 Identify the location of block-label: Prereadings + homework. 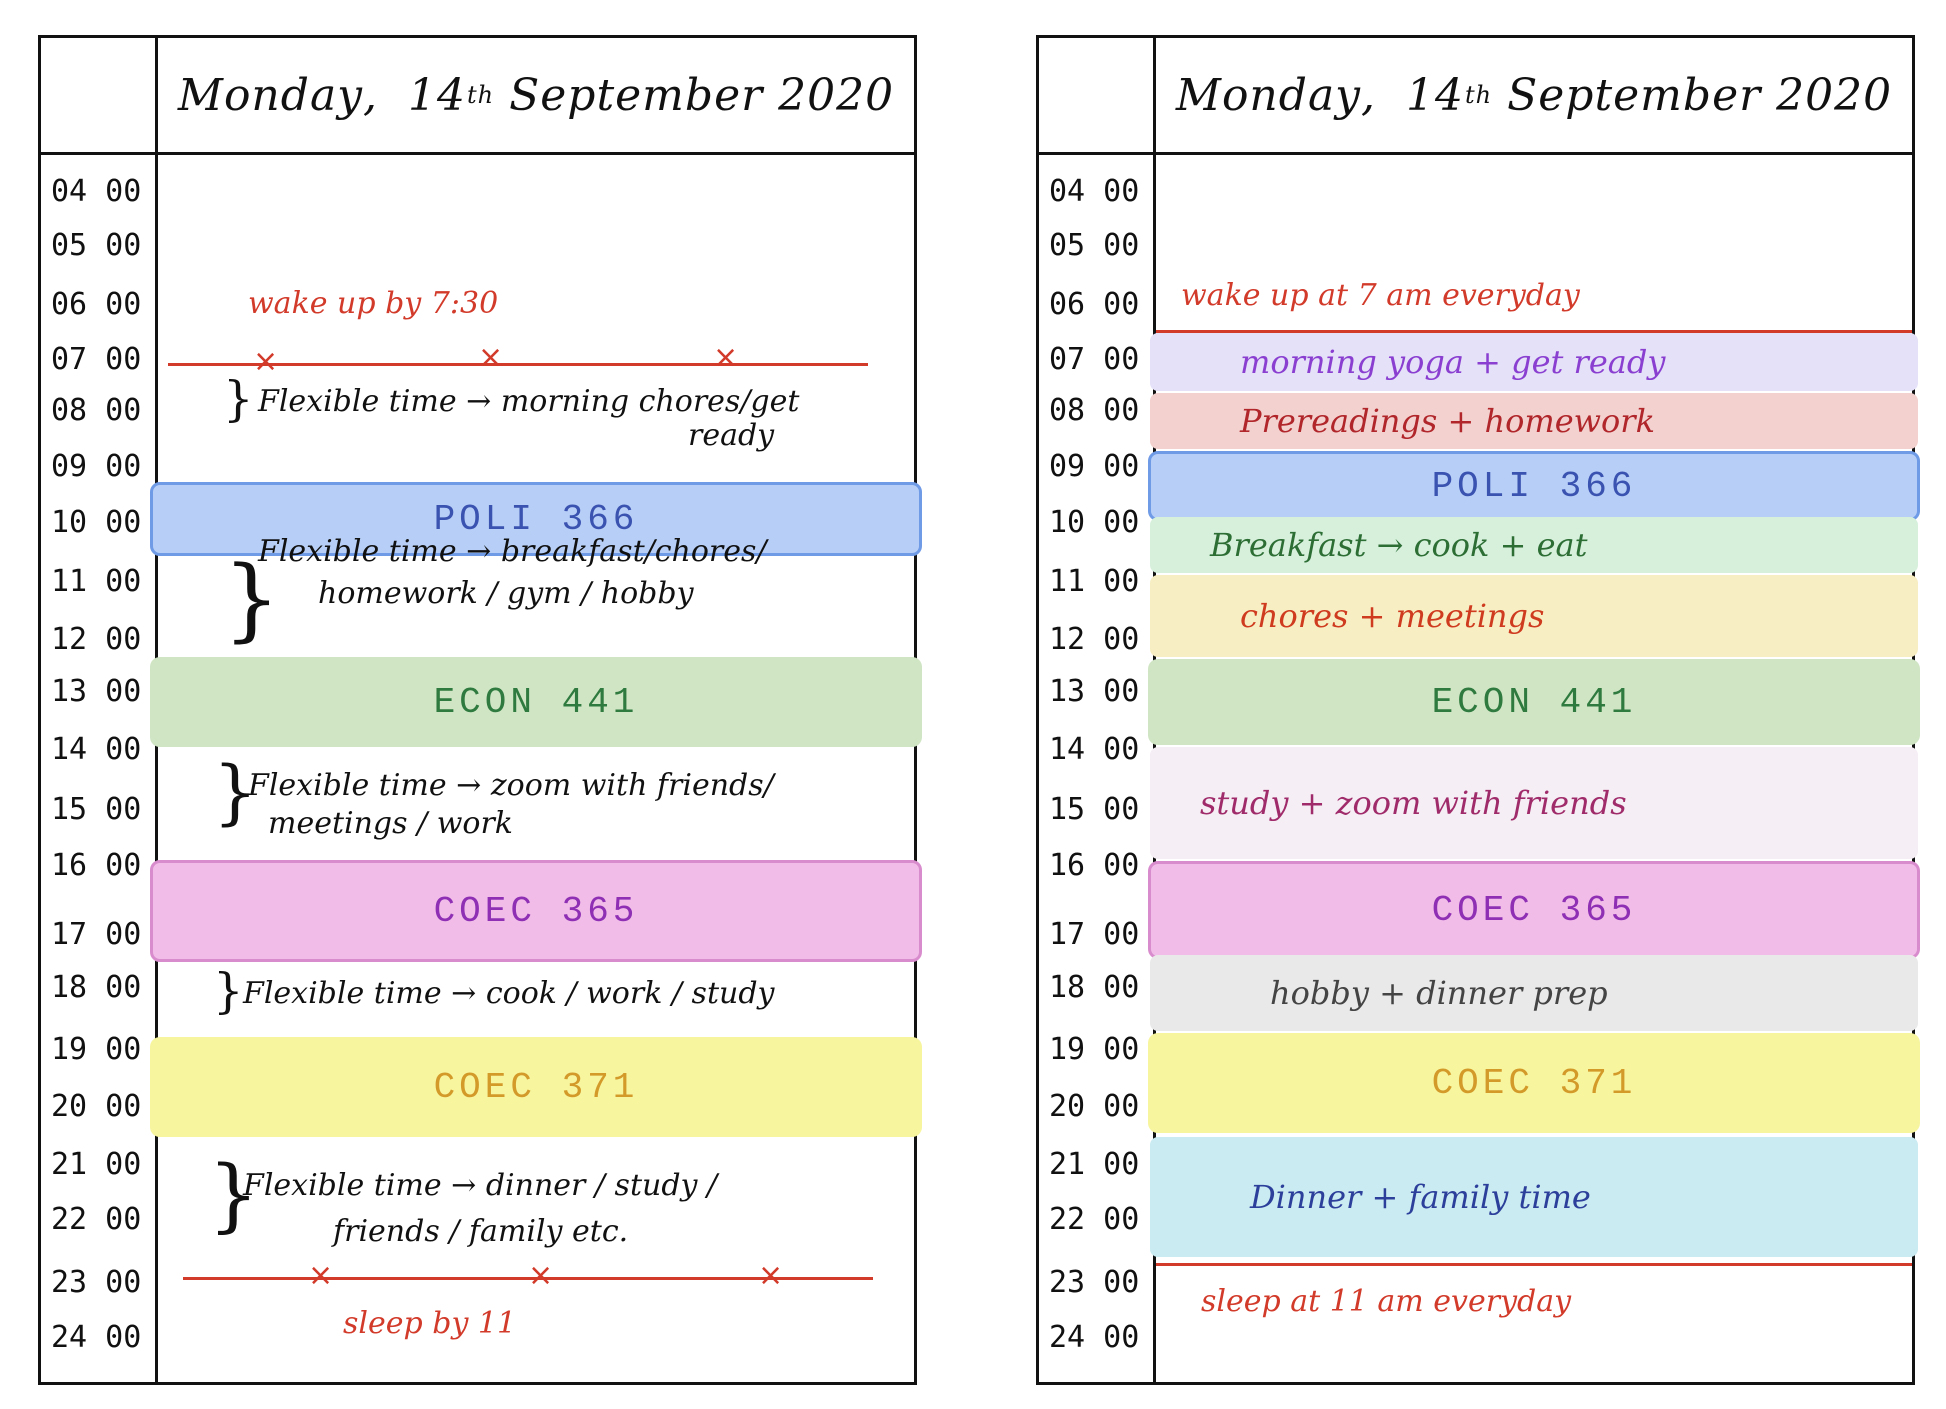
(1447, 421).